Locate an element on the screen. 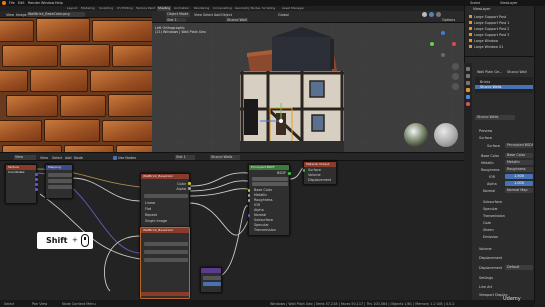 This screenshot has height=307, width=545. navigation-gizmo is located at coordinates (443, 44).